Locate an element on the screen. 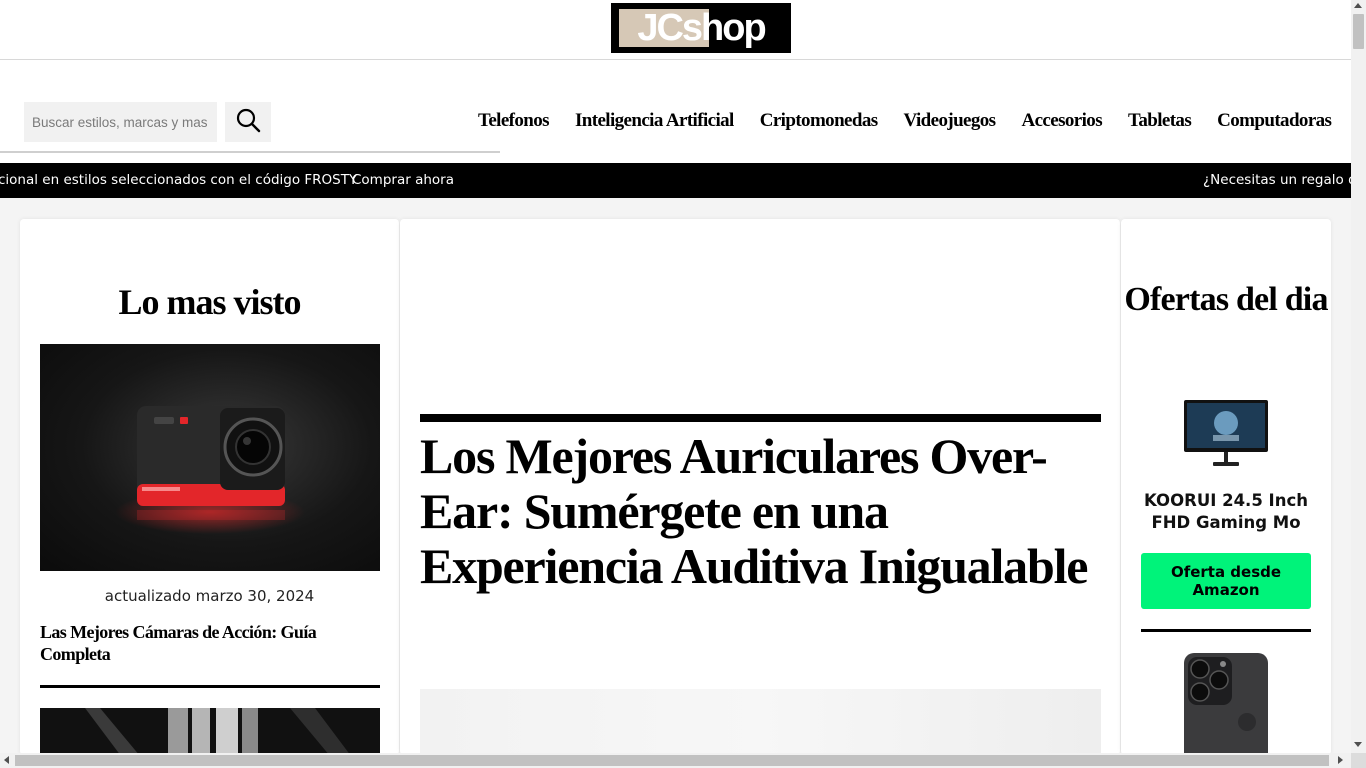 The height and width of the screenshot is (768, 1366). film-strip-image is located at coordinates (210, 731).